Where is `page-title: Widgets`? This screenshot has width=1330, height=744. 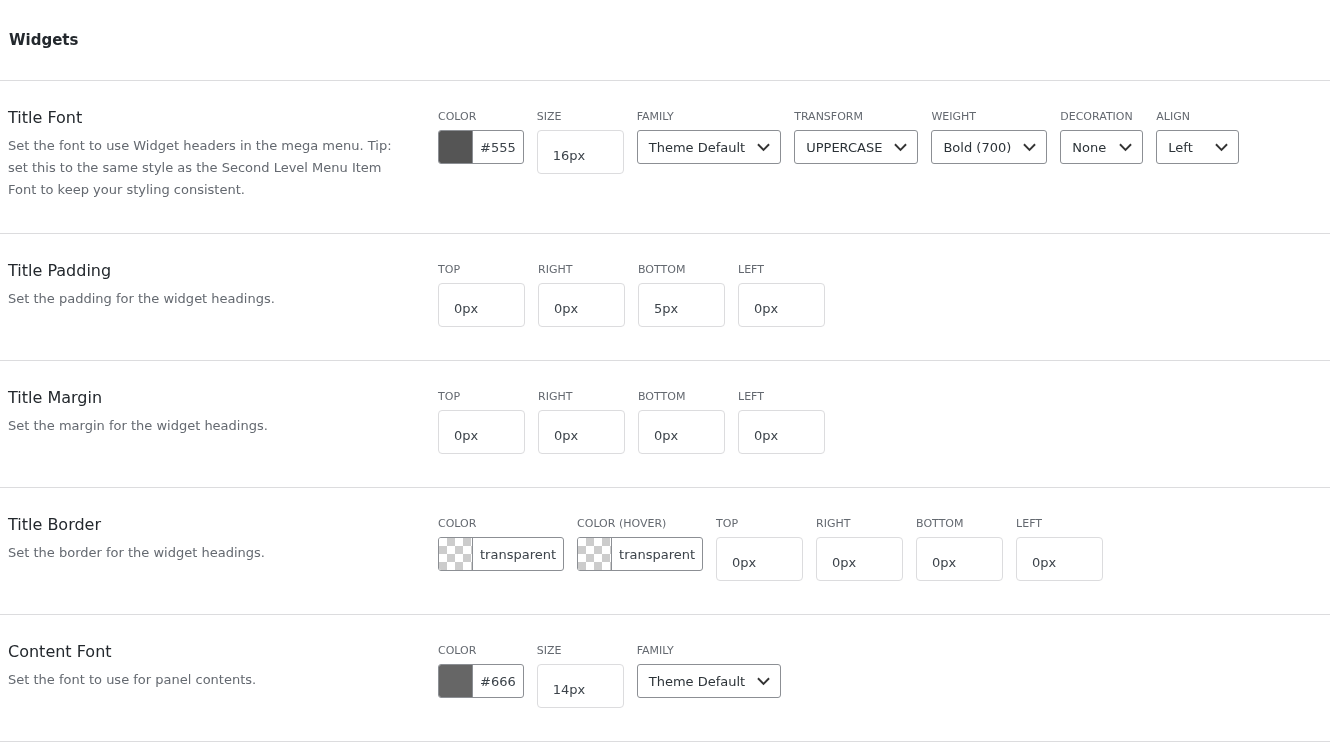
page-title: Widgets is located at coordinates (44, 40).